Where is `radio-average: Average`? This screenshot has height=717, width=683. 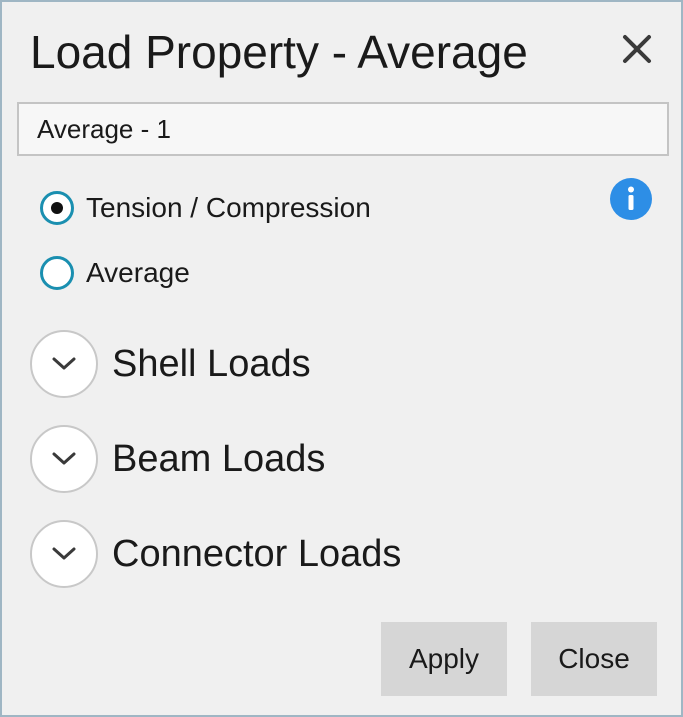
radio-average: Average is located at coordinates (115, 273).